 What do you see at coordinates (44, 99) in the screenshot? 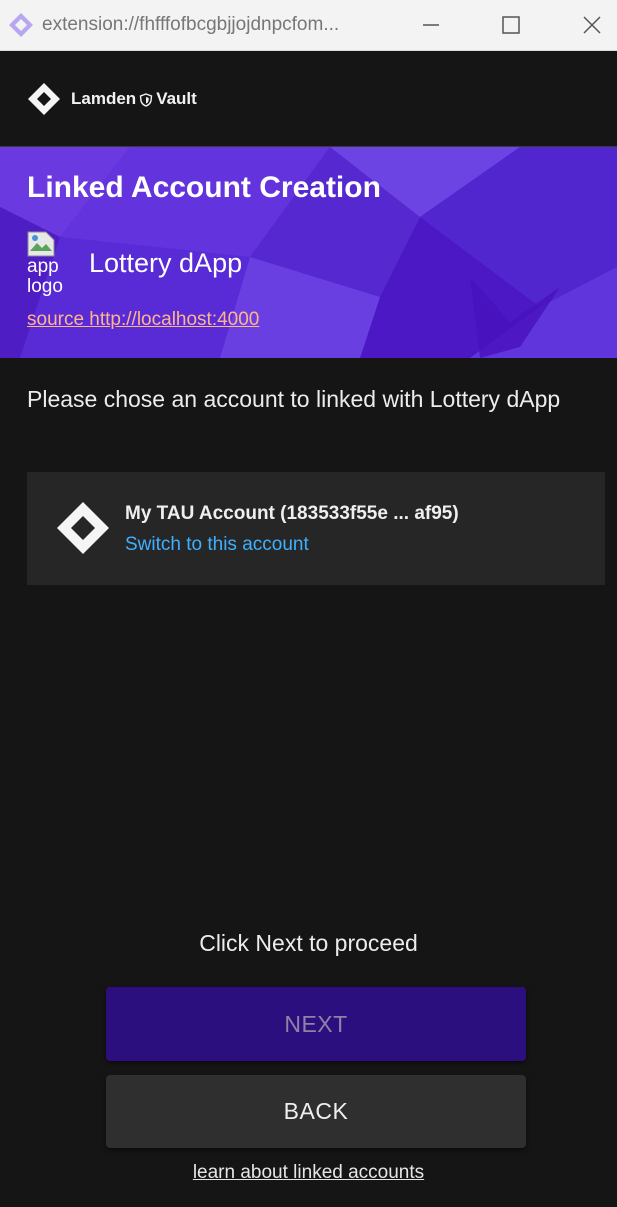
I see `lamden-logo-icon` at bounding box center [44, 99].